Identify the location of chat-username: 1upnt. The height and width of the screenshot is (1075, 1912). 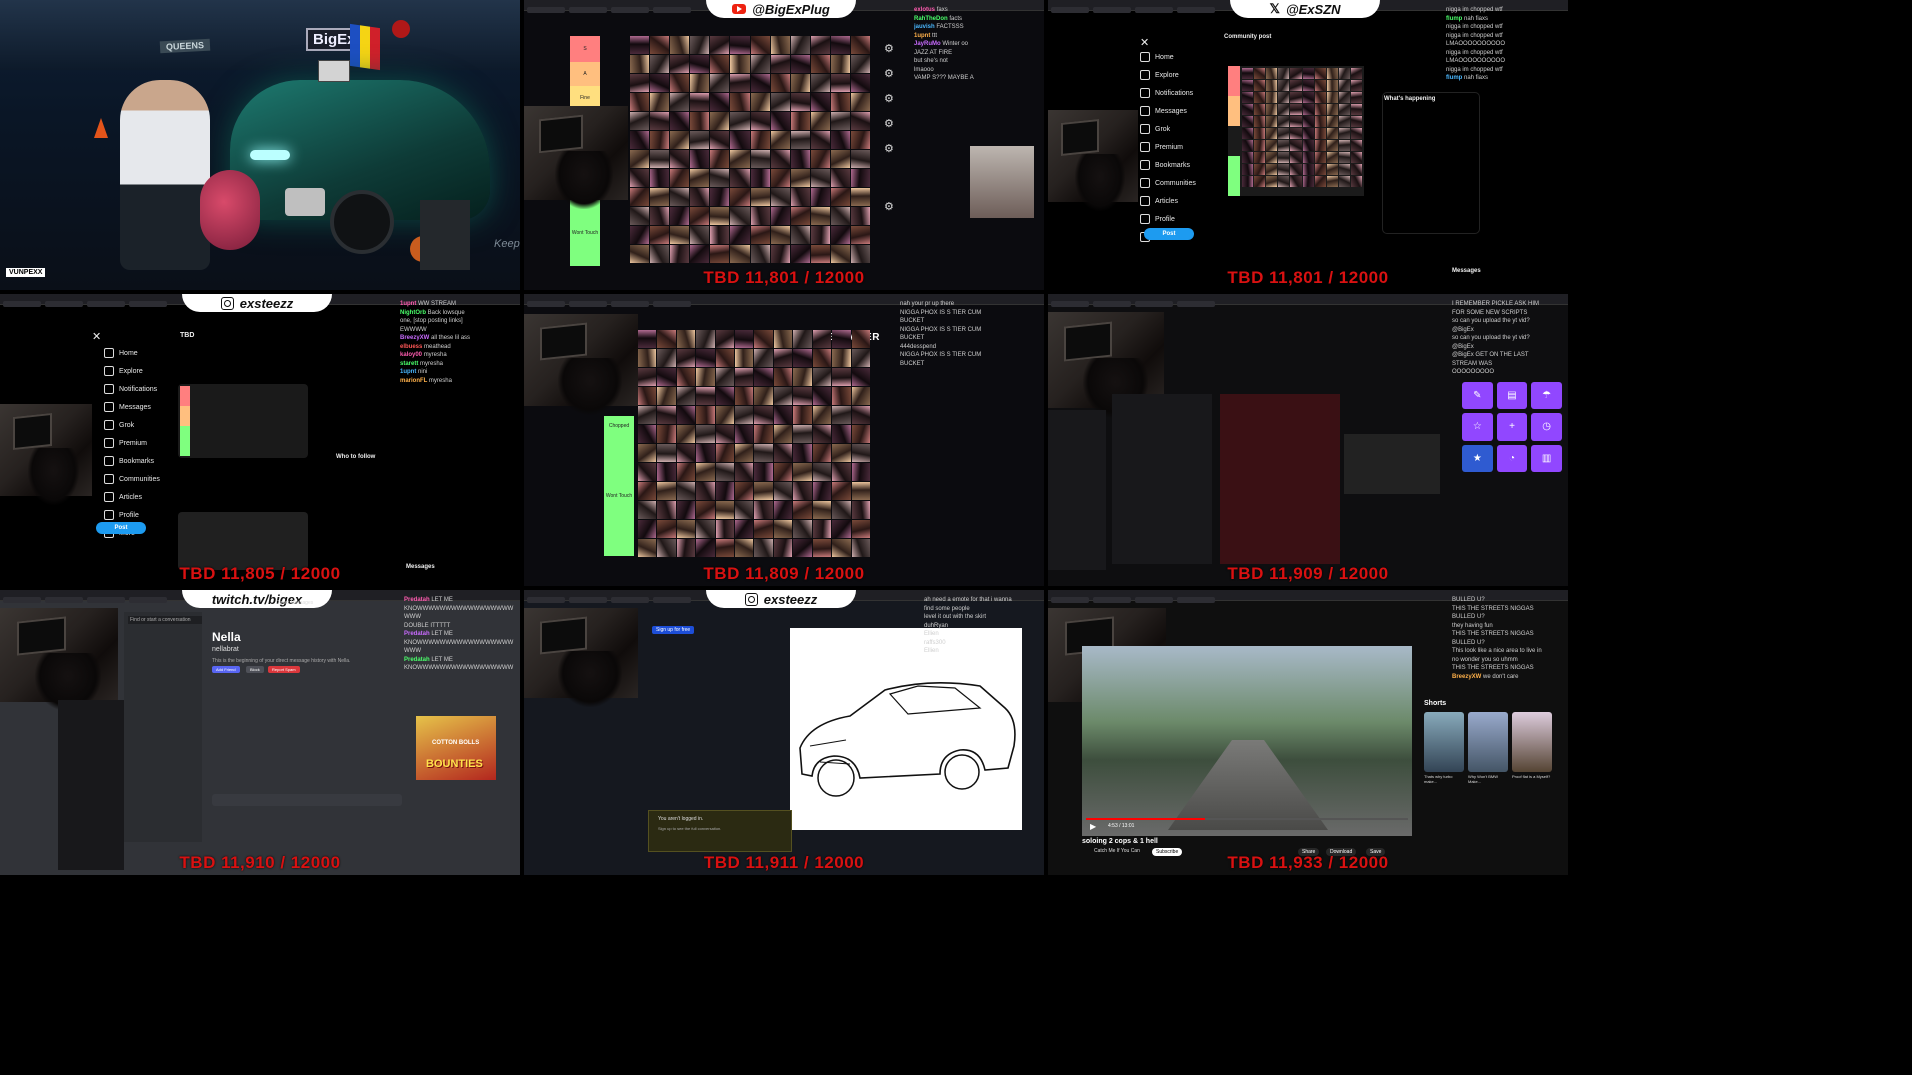
(409, 372).